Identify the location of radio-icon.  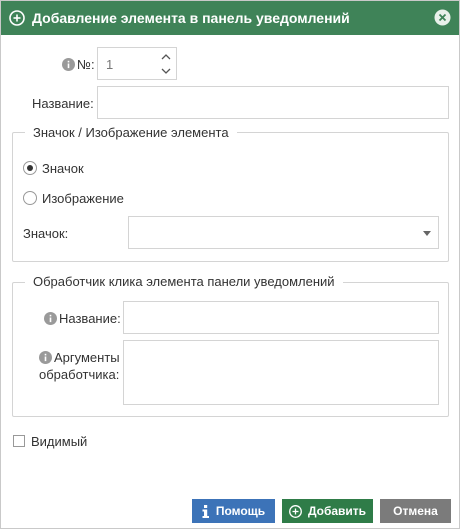
(30, 168).